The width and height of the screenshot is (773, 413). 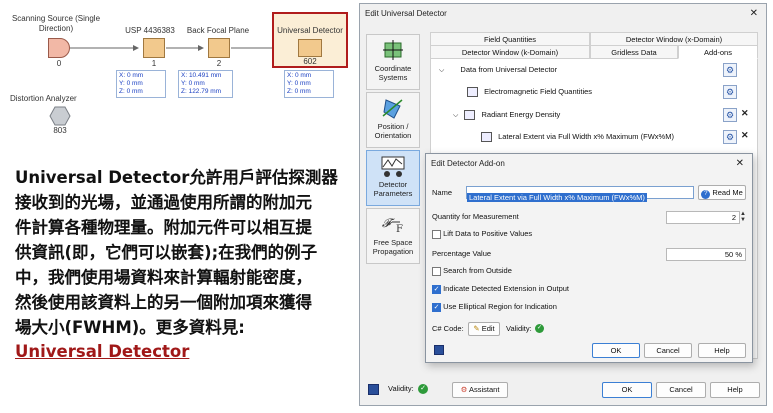 I want to click on quantity-label: Quantity for Measurement, so click(x=475, y=216).